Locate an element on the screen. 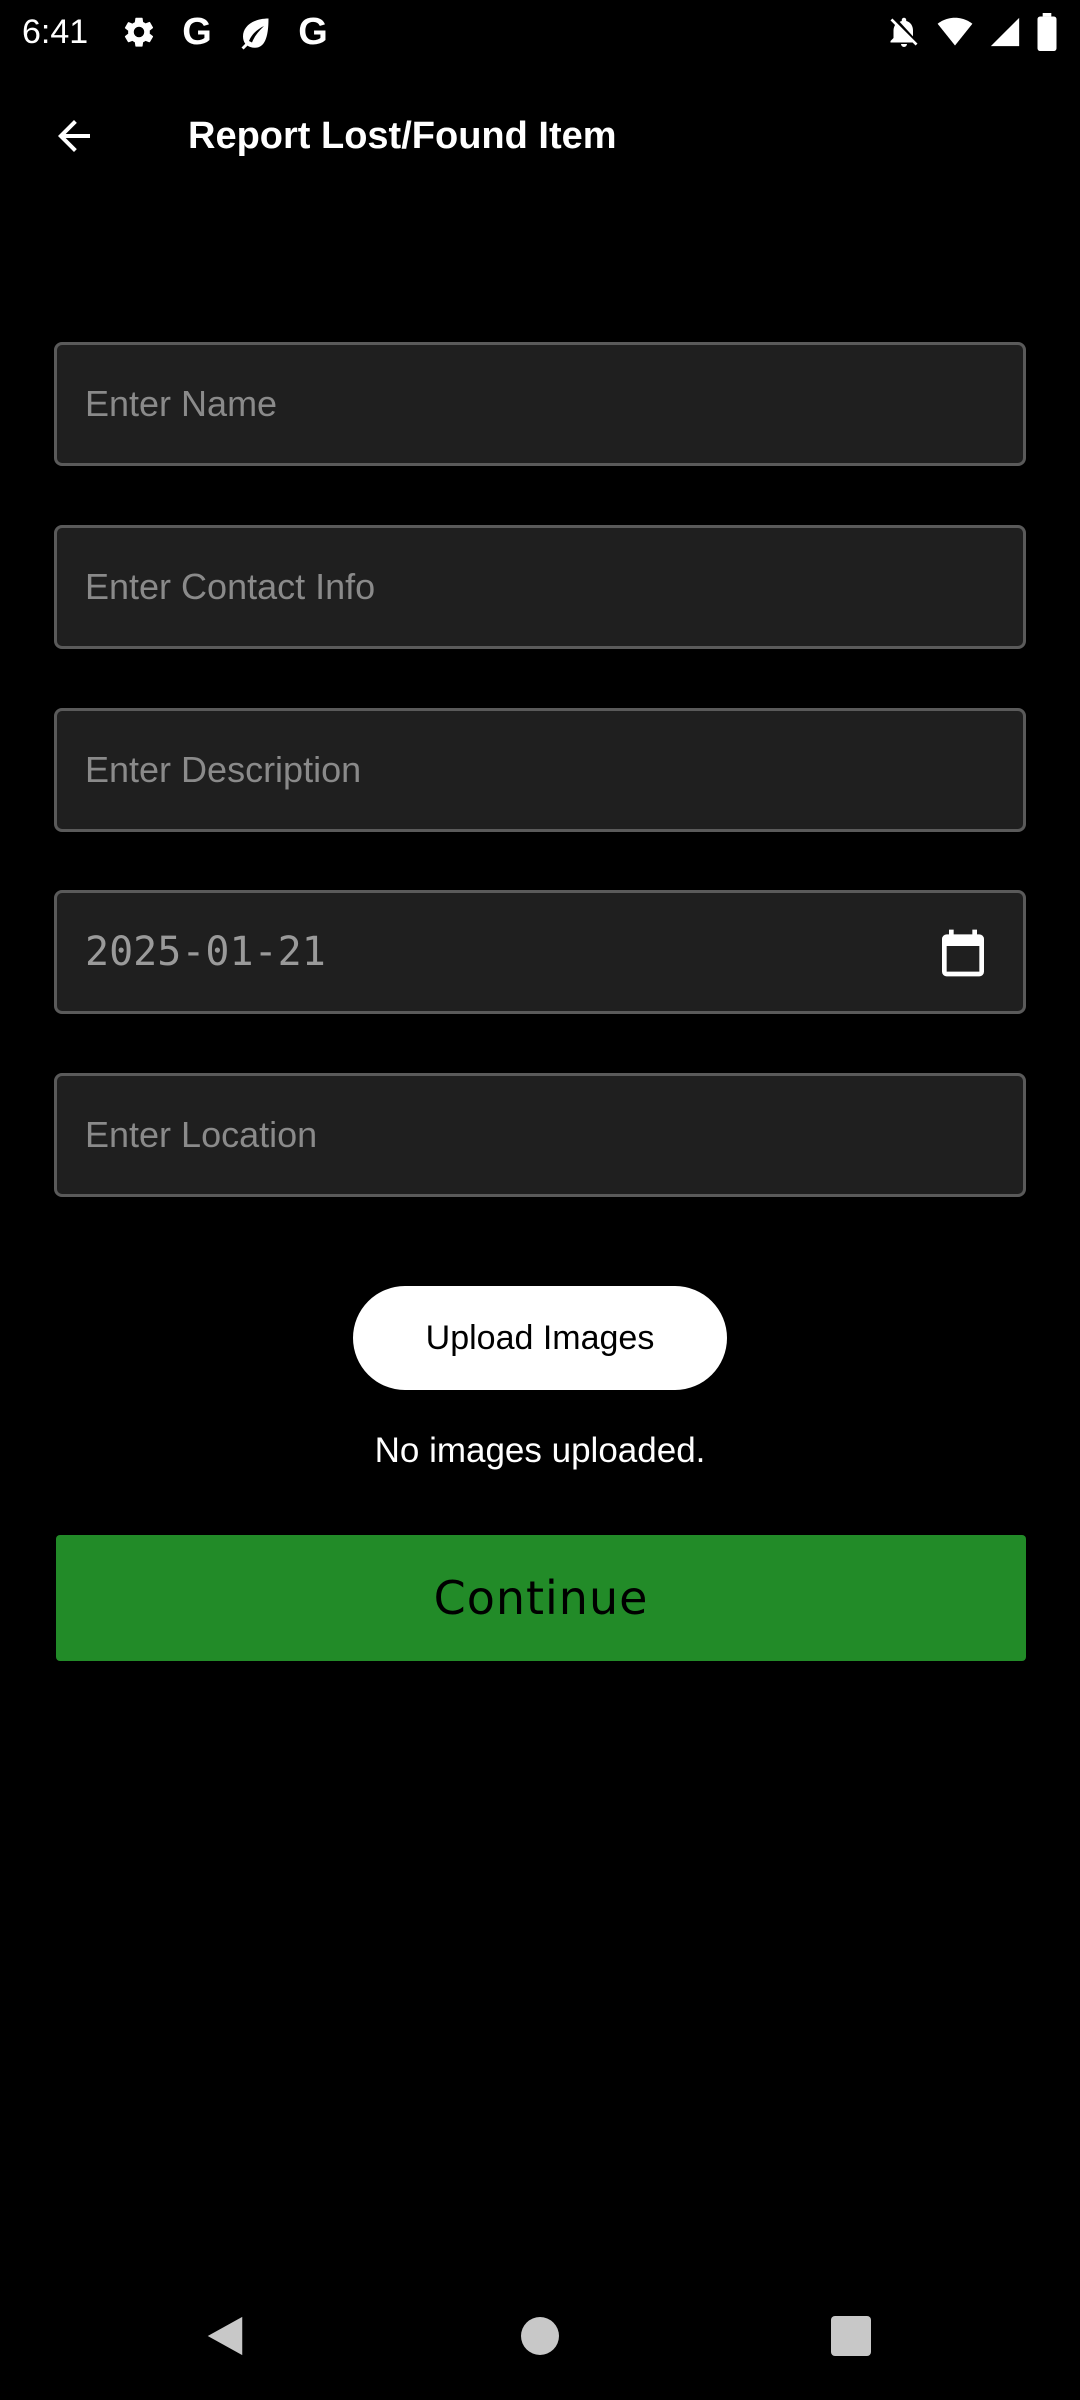 This screenshot has height=2400, width=1080. battery-icon is located at coordinates (1047, 32).